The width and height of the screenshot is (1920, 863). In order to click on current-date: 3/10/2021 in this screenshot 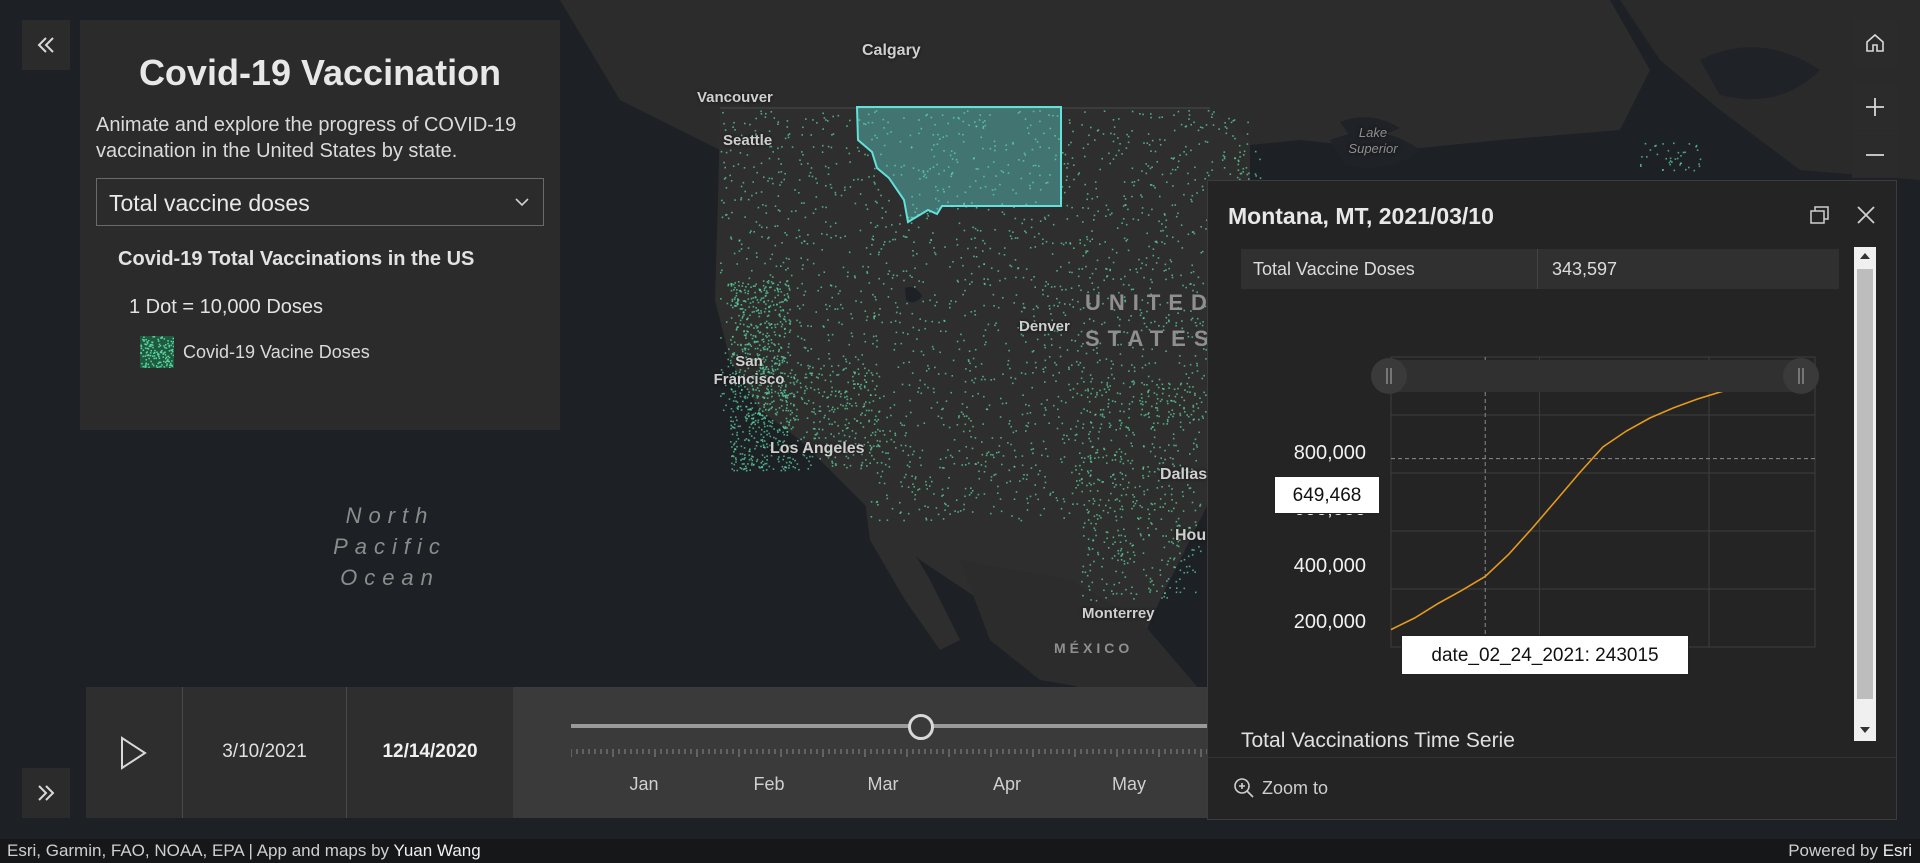, I will do `click(264, 751)`.